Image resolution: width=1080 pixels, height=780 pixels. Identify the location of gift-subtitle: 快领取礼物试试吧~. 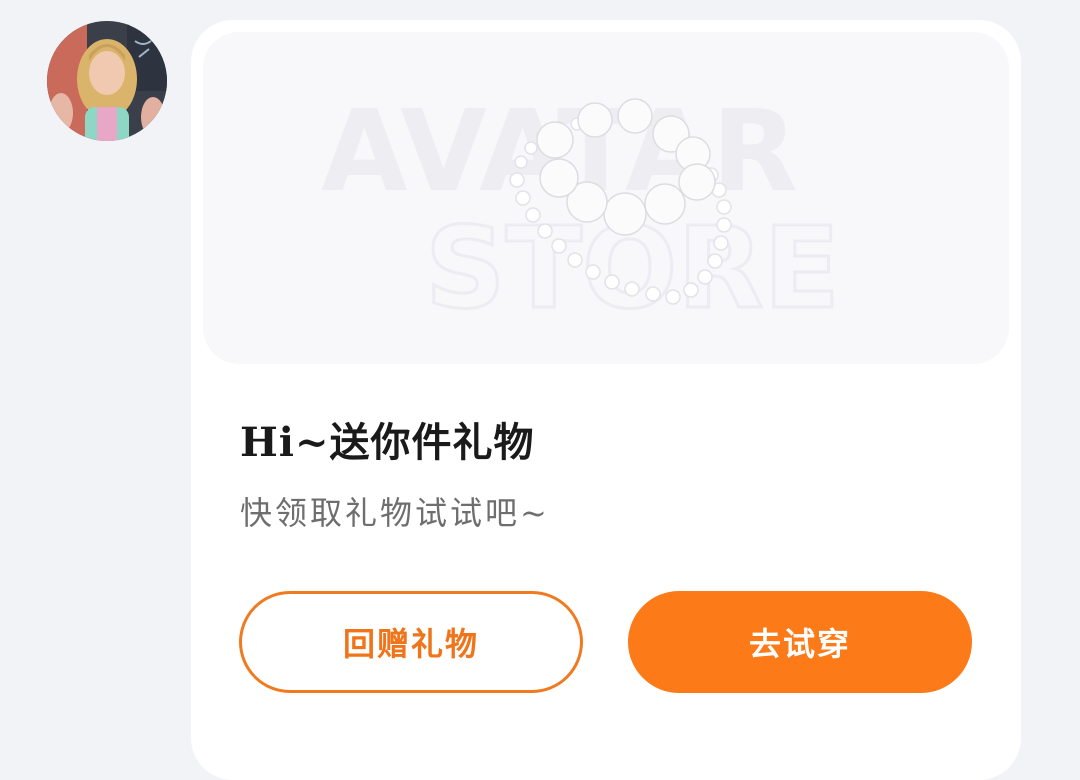
(395, 513).